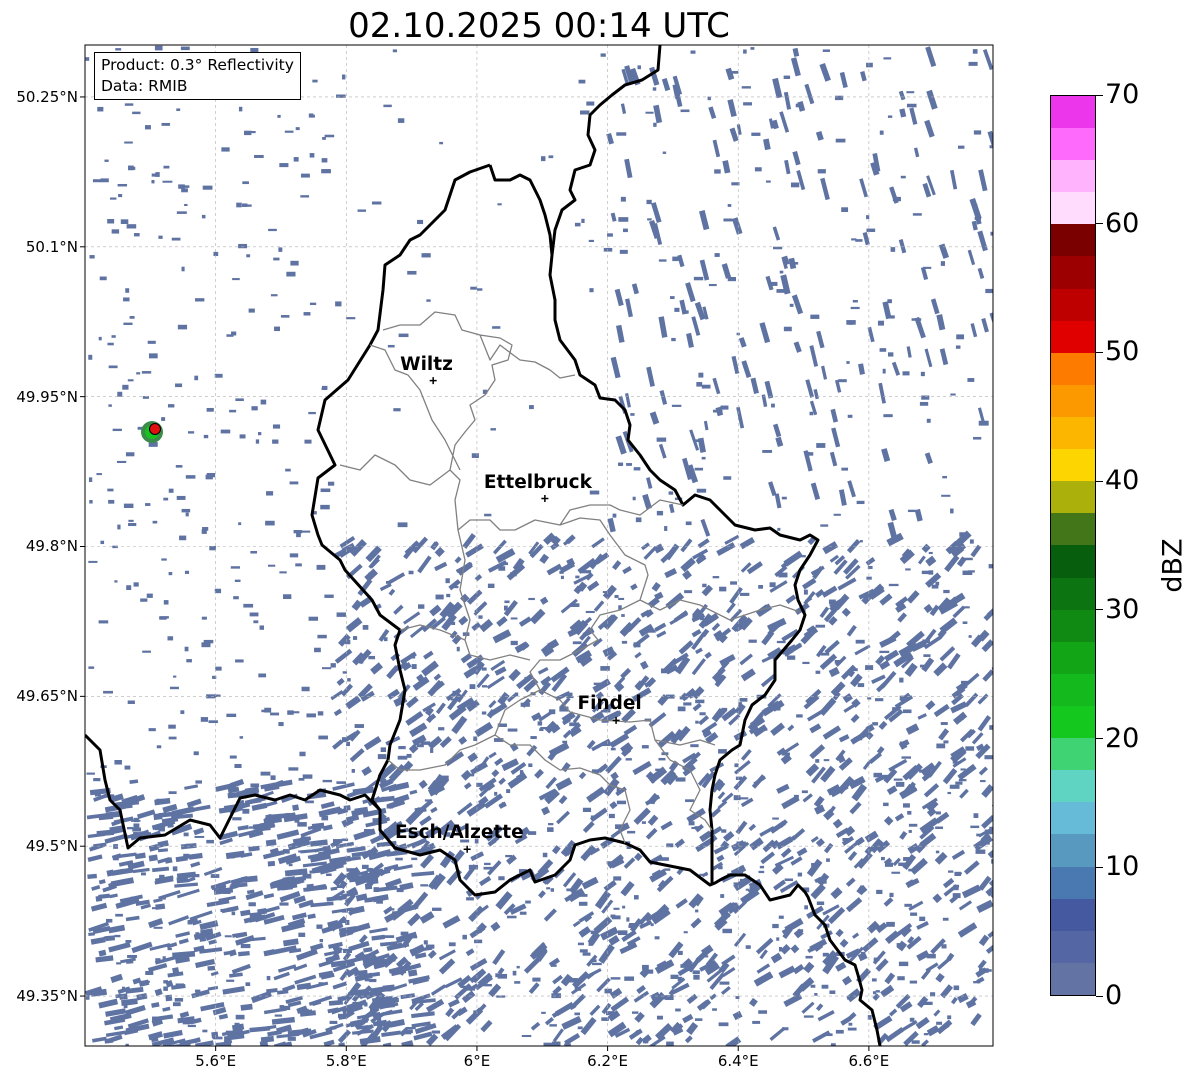  What do you see at coordinates (869, 1061) in the screenshot?
I see `x-tick-label: 6.6°E` at bounding box center [869, 1061].